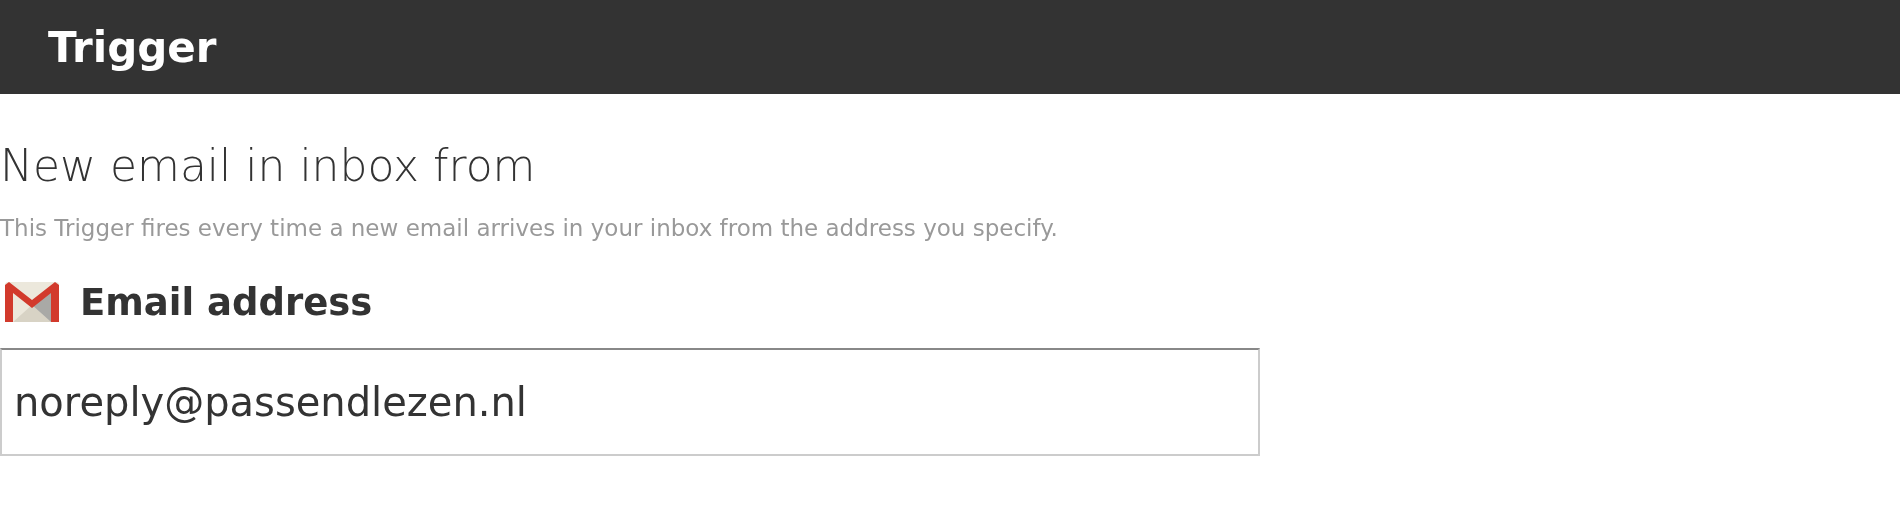  What do you see at coordinates (630, 401) in the screenshot?
I see `email-field: noreply@passendlezen.nl` at bounding box center [630, 401].